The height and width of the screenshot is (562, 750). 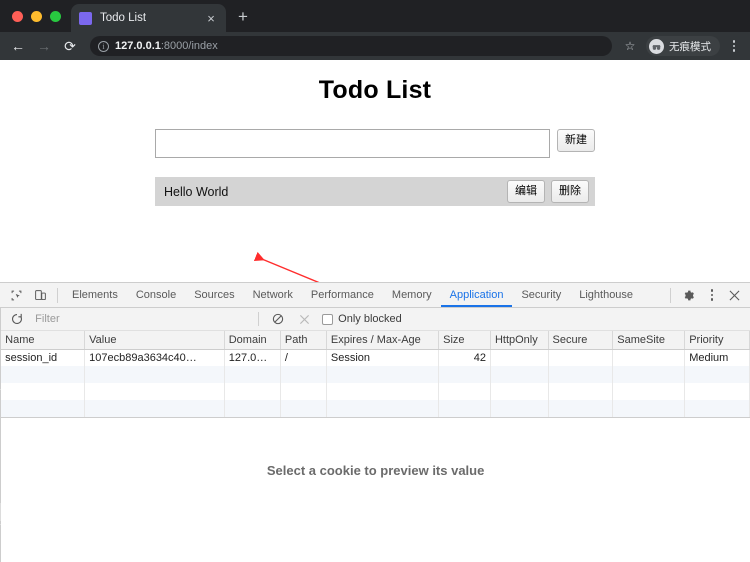 What do you see at coordinates (43, 357) in the screenshot?
I see `cell-name: session_id` at bounding box center [43, 357].